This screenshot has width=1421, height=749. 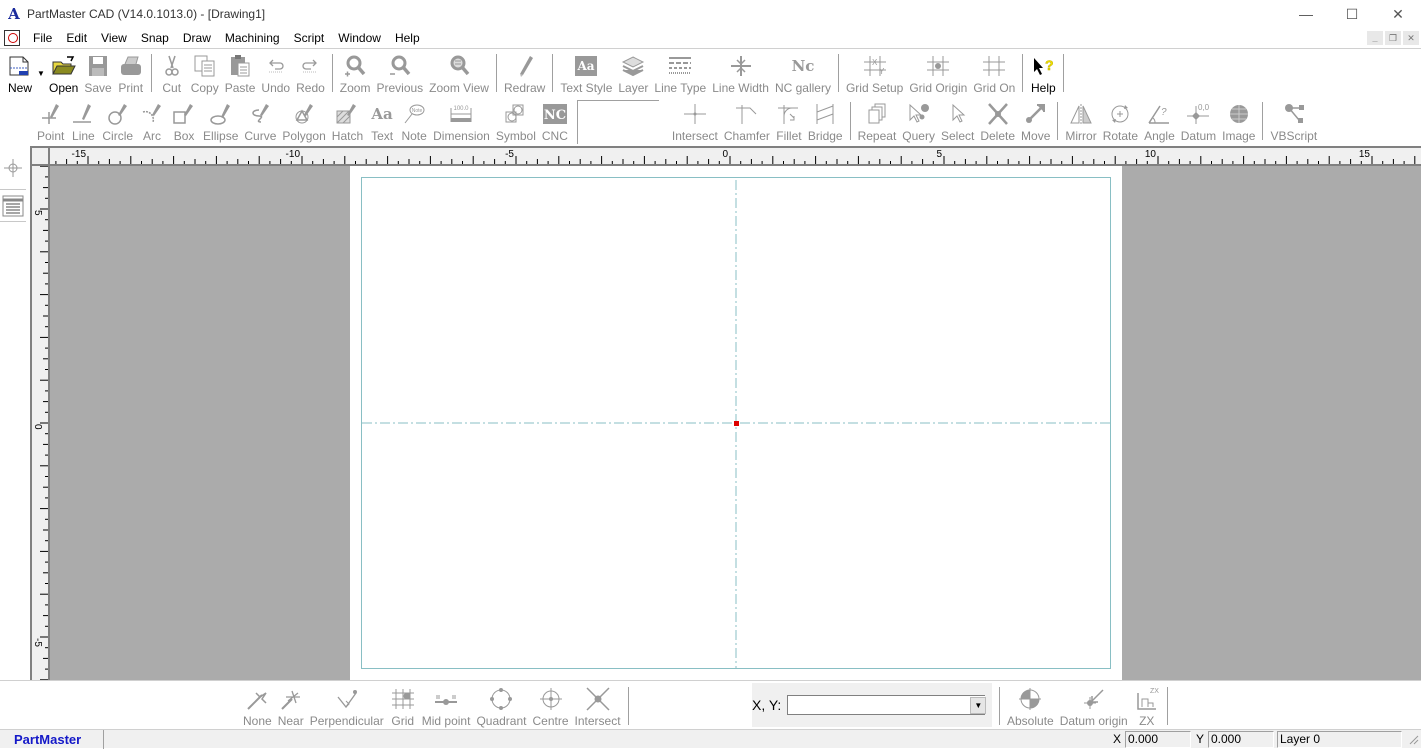 What do you see at coordinates (347, 706) in the screenshot?
I see `snap-perpendicular-button: Perpendicular` at bounding box center [347, 706].